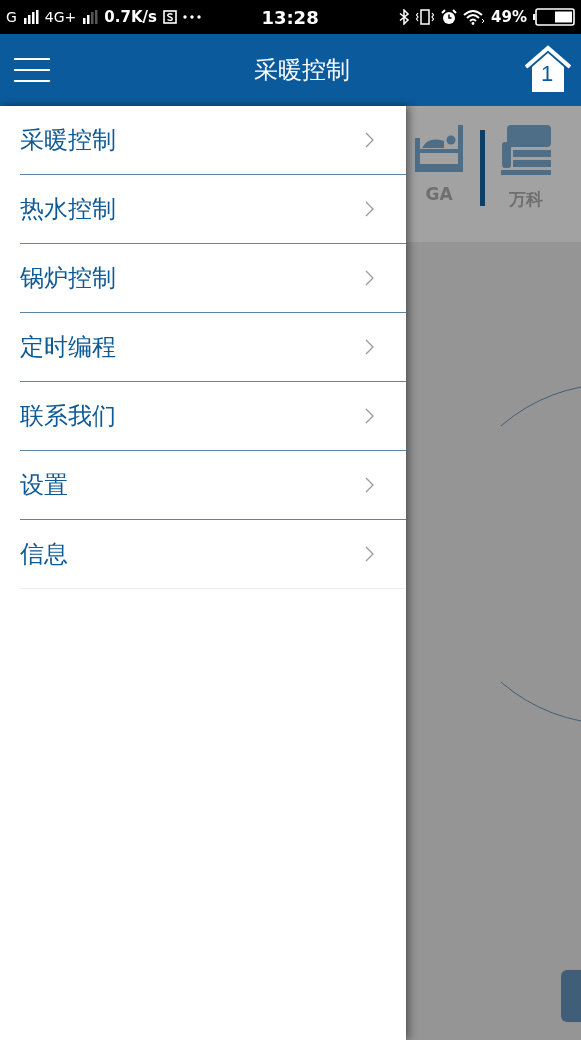  I want to click on clock-time: 13:28, so click(290, 17).